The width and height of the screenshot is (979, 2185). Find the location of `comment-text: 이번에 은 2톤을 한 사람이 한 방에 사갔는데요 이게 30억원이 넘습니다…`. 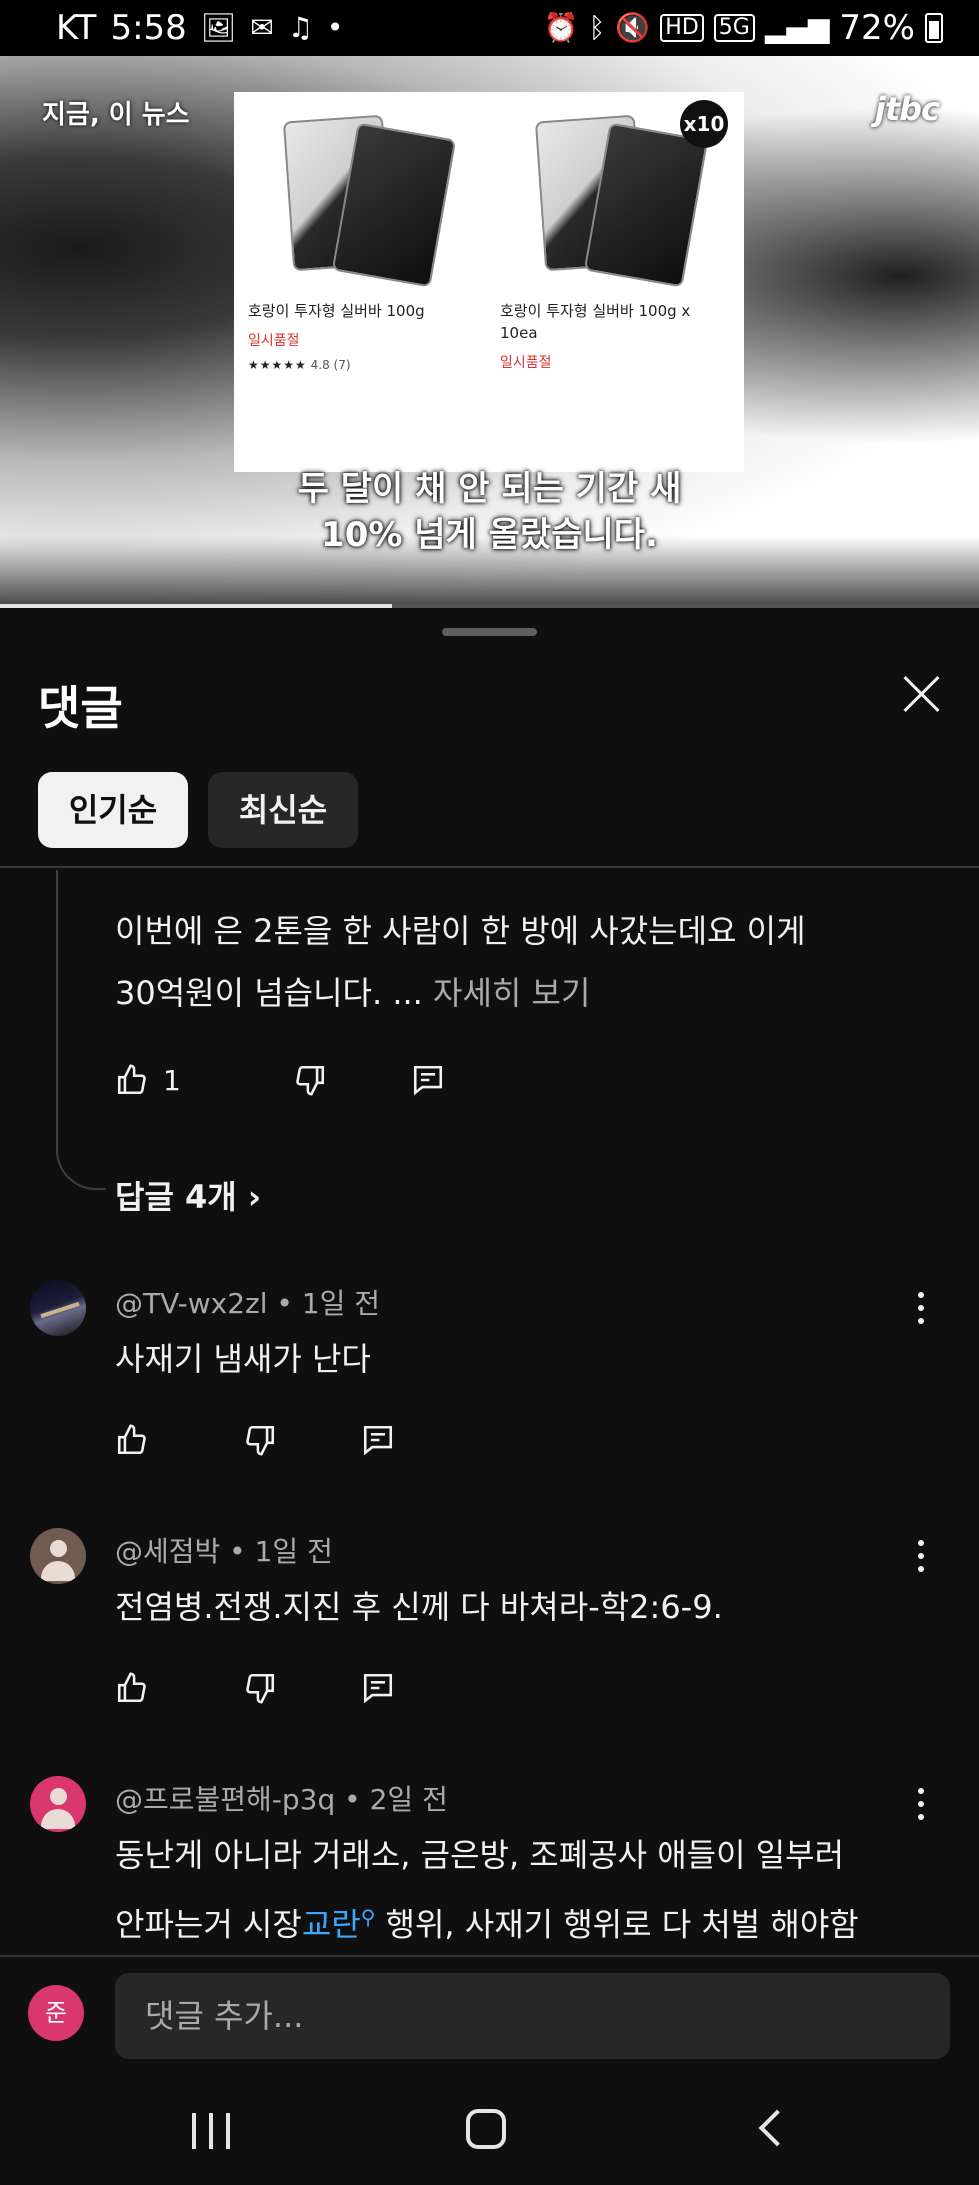

comment-text: 이번에 은 2톤을 한 사람이 한 방에 사갔는데요 이게 30억원이 넘습니다… is located at coordinates (530, 962).